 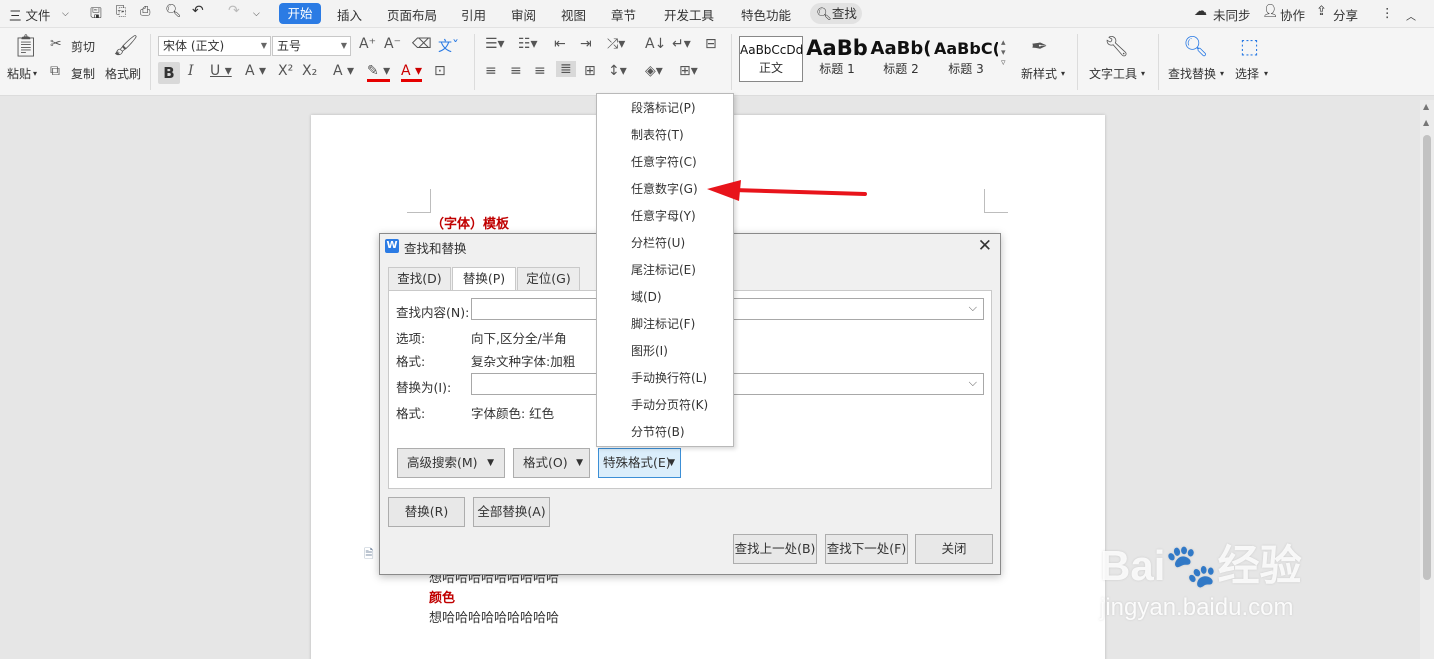 I want to click on borders-icon: ⊞▾, so click(x=688, y=71).